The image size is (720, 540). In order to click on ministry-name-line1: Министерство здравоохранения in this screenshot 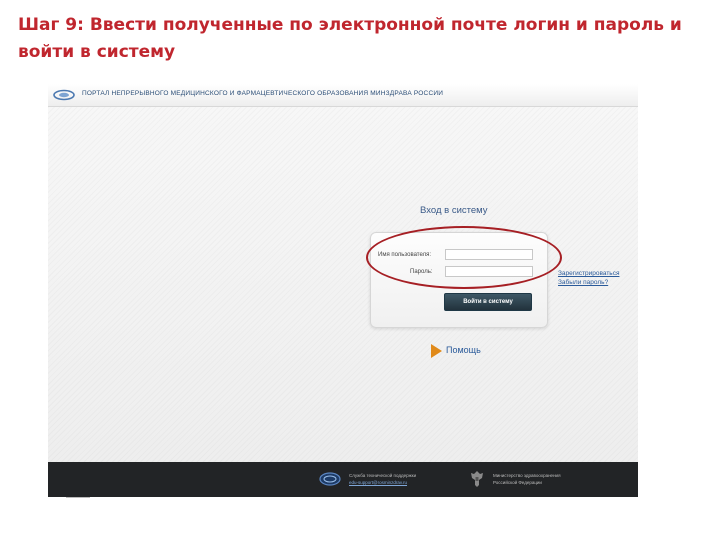, I will do `click(527, 475)`.